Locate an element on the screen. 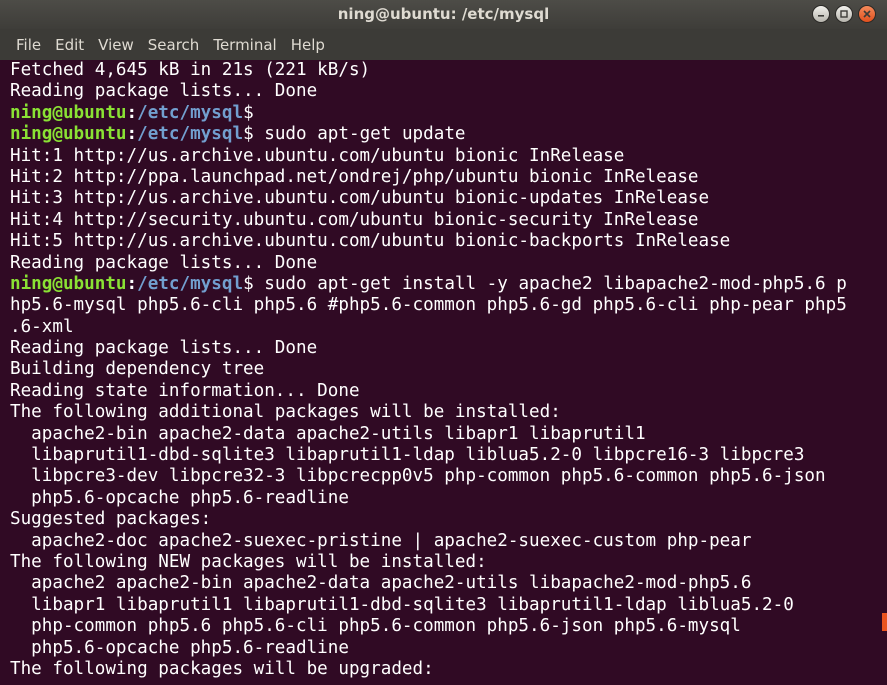 This screenshot has height=685, width=887. menu-bar: File Edit View Search Terminal Help is located at coordinates (443, 44).